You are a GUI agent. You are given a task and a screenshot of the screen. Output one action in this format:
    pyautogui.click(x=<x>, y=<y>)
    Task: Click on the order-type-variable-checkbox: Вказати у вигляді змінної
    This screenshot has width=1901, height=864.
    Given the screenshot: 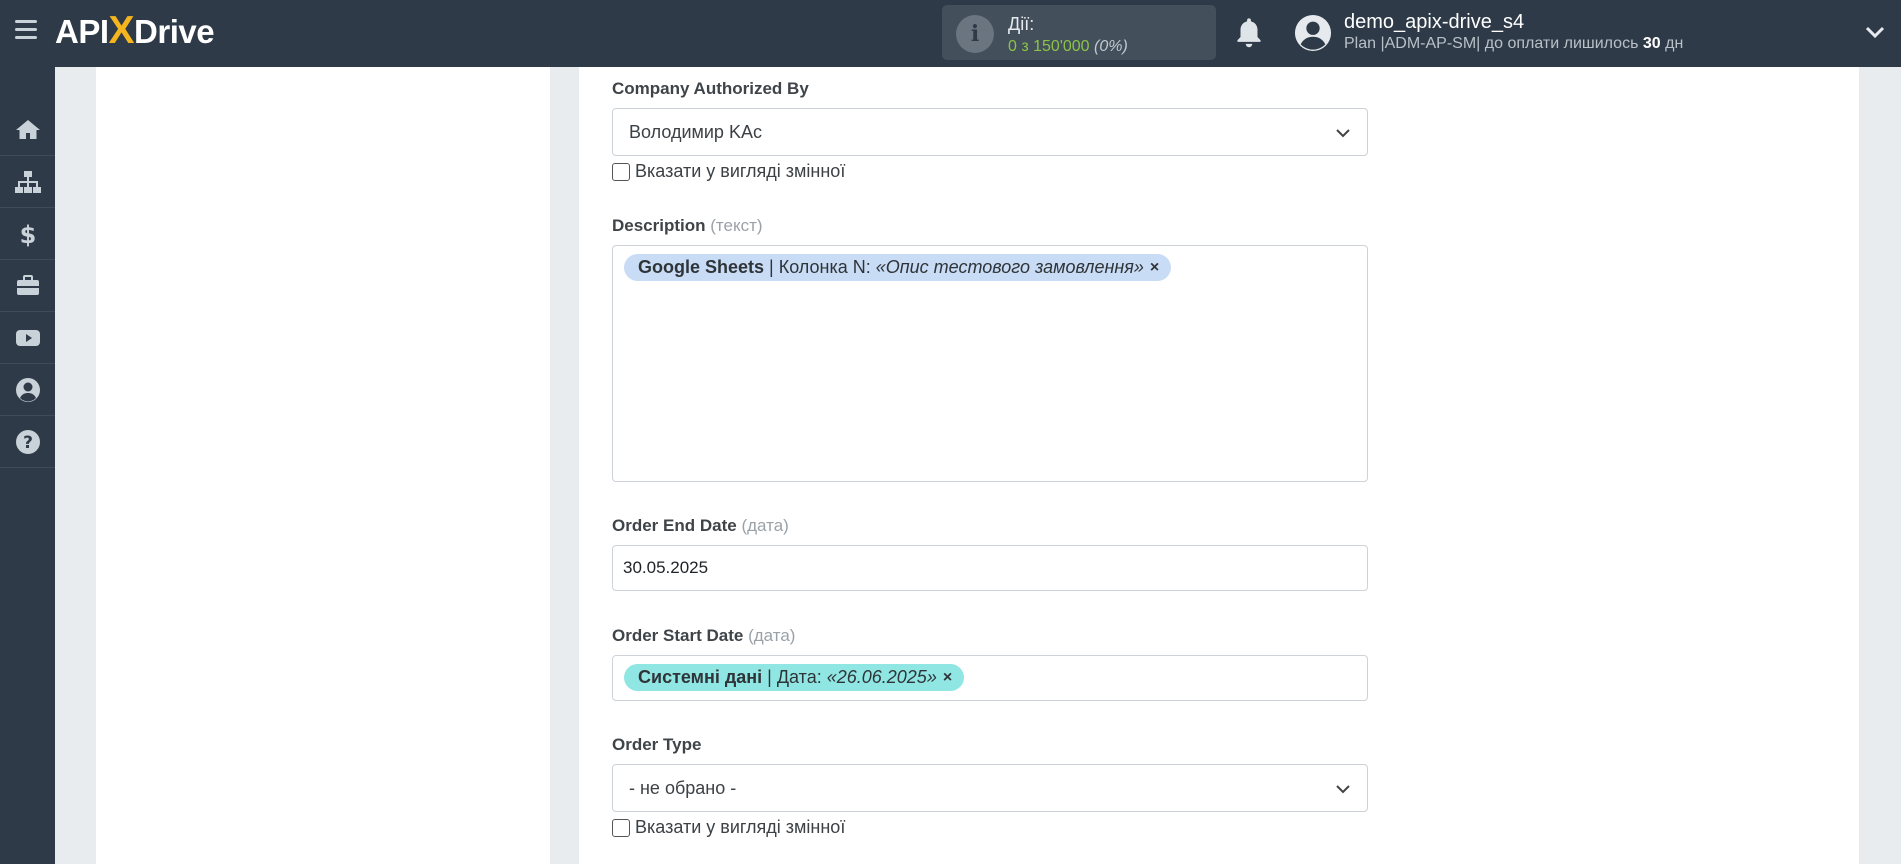 What is the action you would take?
    pyautogui.click(x=728, y=827)
    